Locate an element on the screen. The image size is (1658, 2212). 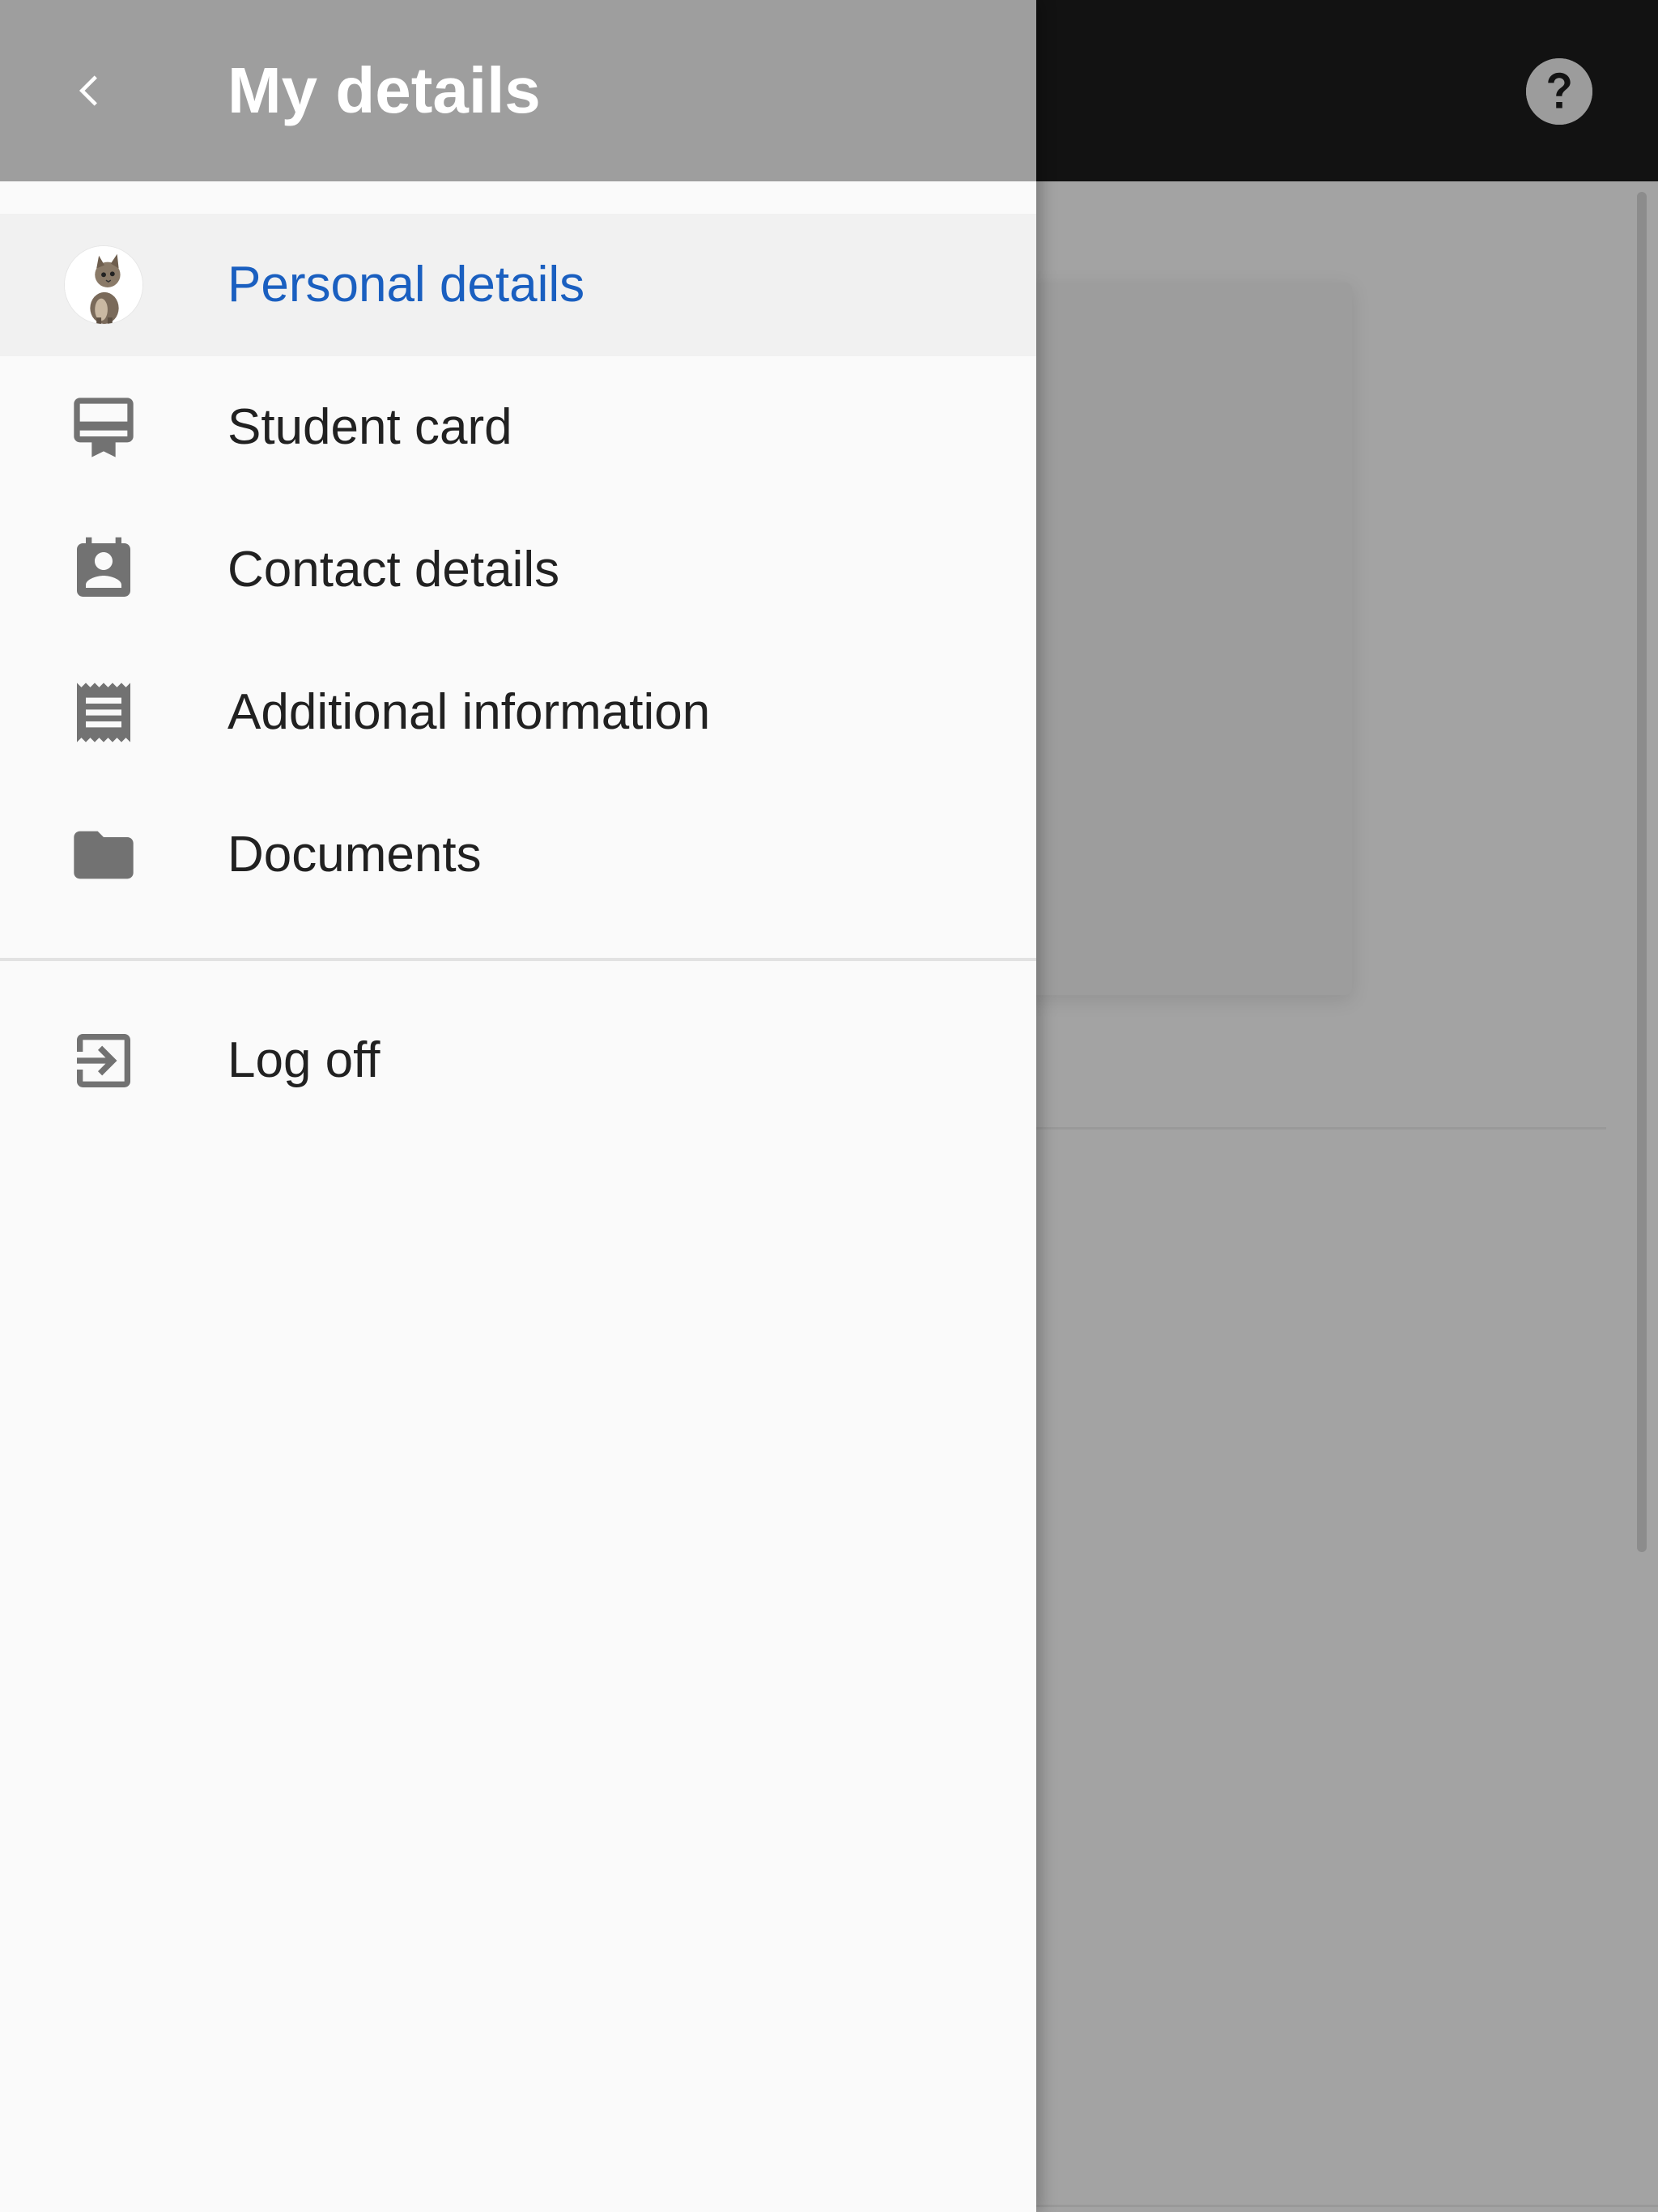
menu-item-label: Additional information is located at coordinates (469, 712).